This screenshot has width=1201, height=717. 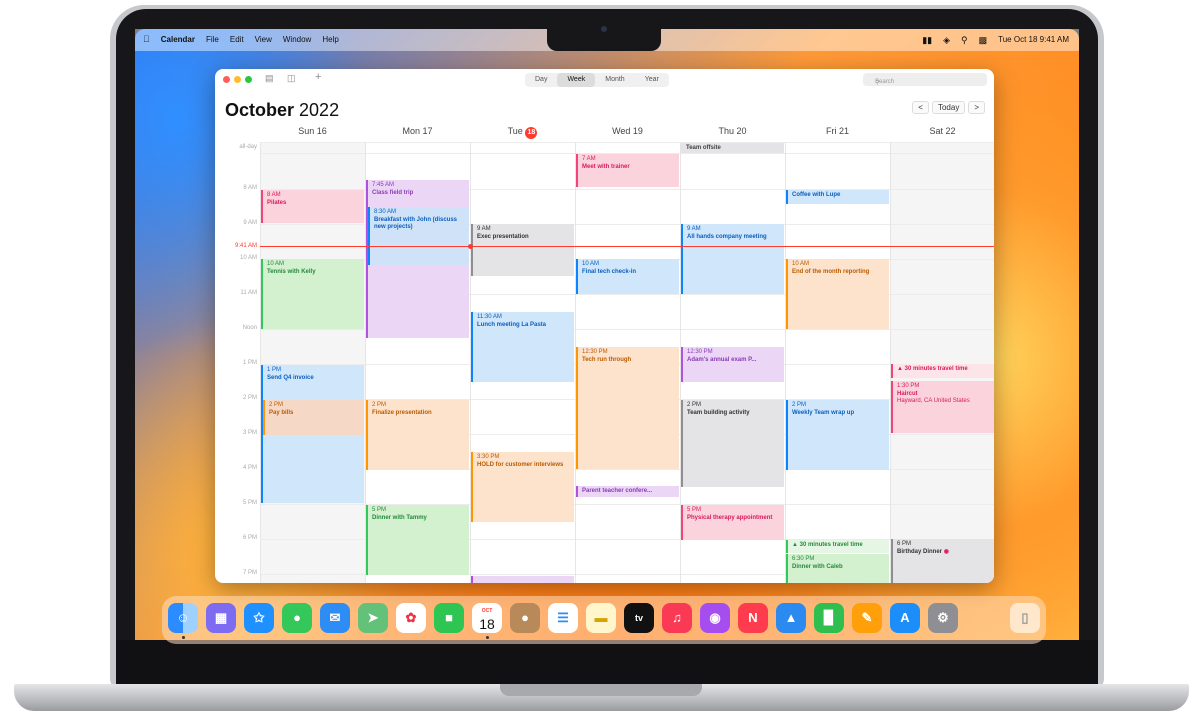 I want to click on event-coffee-lupe: Coffee with Lupe, so click(x=837, y=197).